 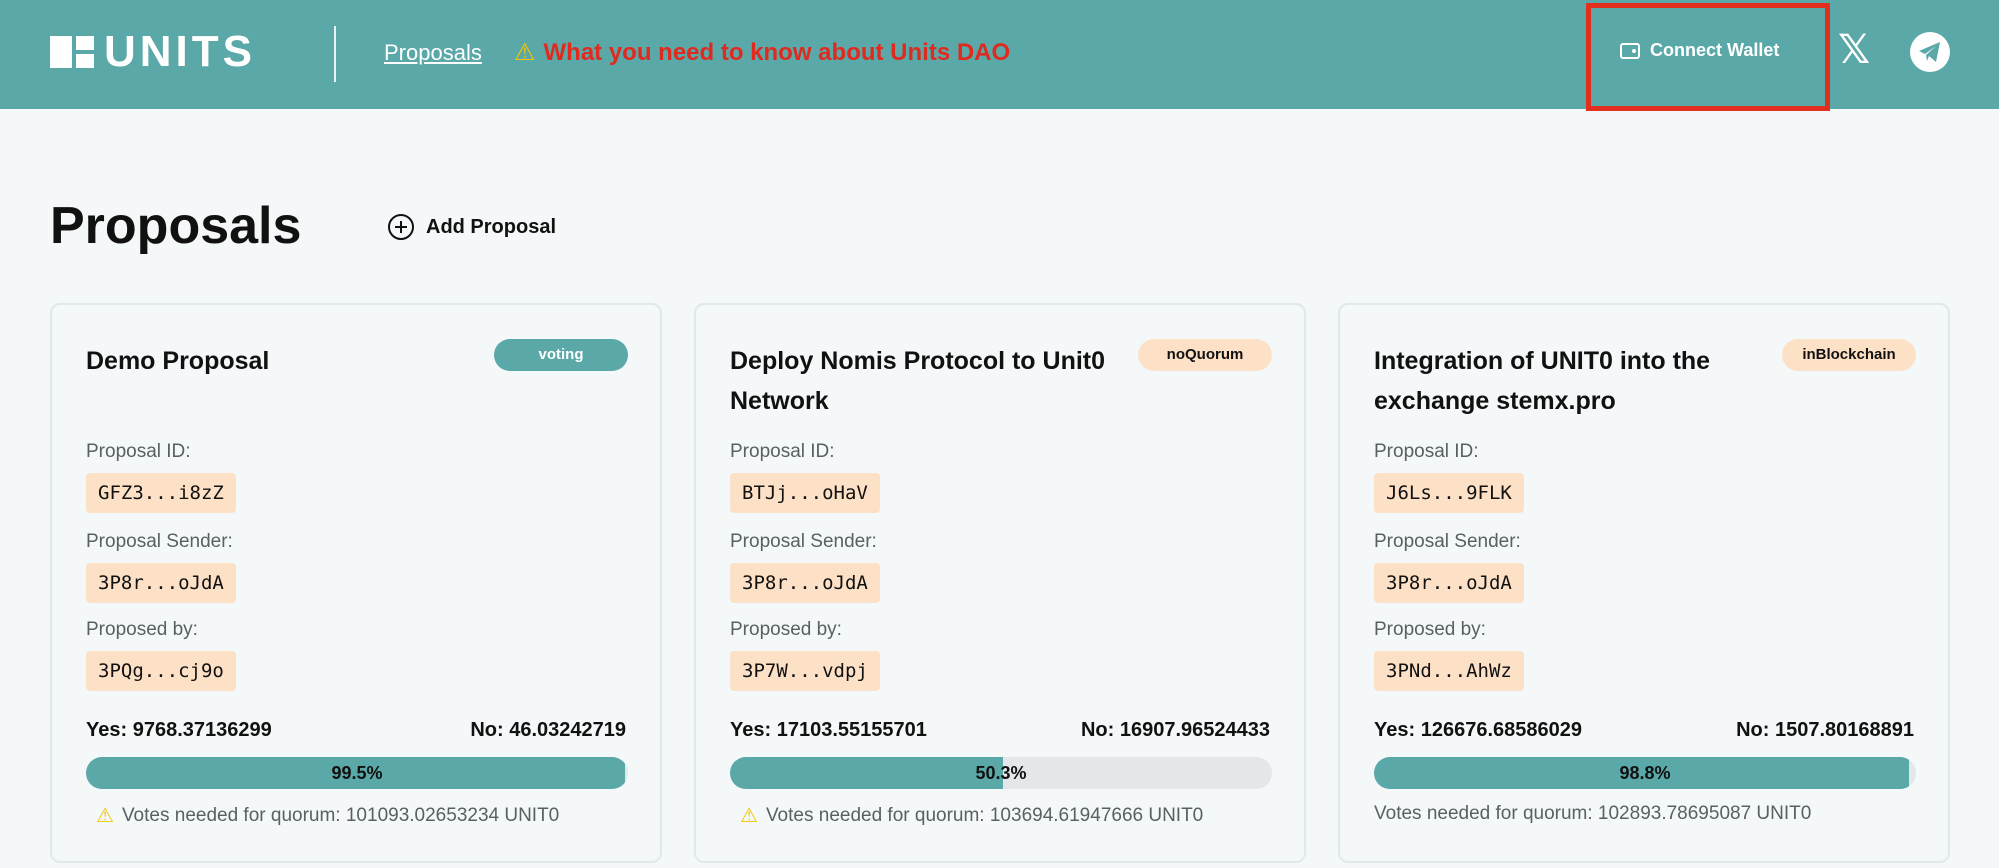 I want to click on logo-mark-icon, so click(x=72, y=52).